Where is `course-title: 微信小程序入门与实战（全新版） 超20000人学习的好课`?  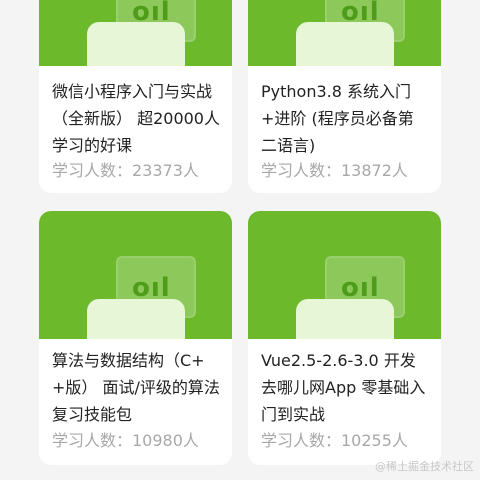 course-title: 微信小程序入门与实战（全新版） 超20000人学习的好课 is located at coordinates (136, 118).